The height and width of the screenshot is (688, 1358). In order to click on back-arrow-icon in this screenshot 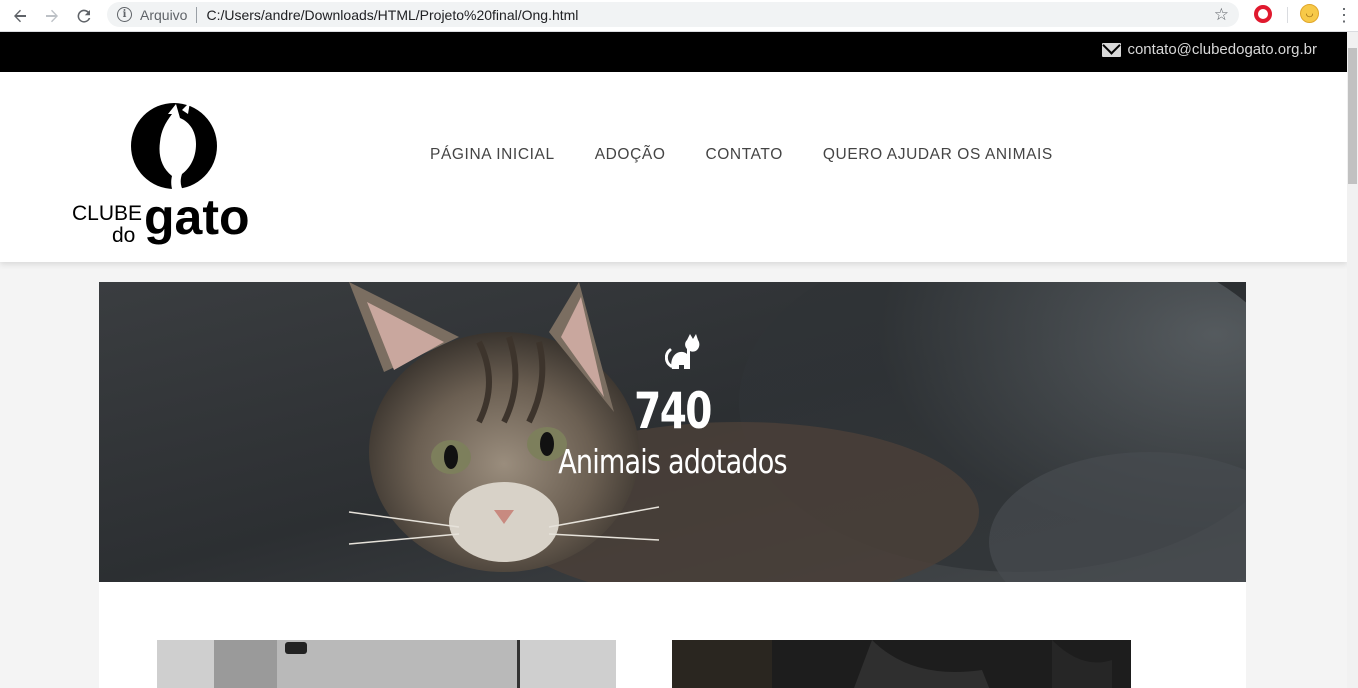, I will do `click(20, 16)`.